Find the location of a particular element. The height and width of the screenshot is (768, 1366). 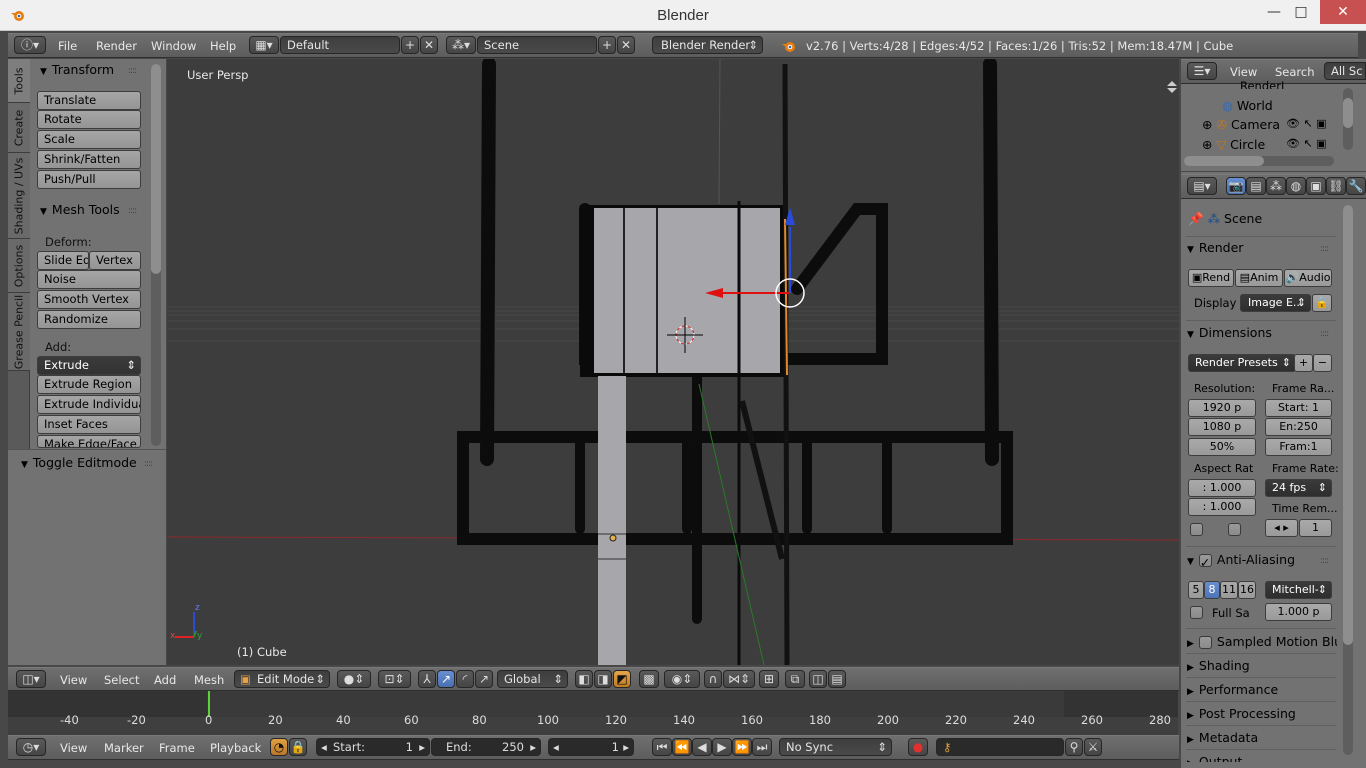

selected-vertex is located at coordinates (613, 538).